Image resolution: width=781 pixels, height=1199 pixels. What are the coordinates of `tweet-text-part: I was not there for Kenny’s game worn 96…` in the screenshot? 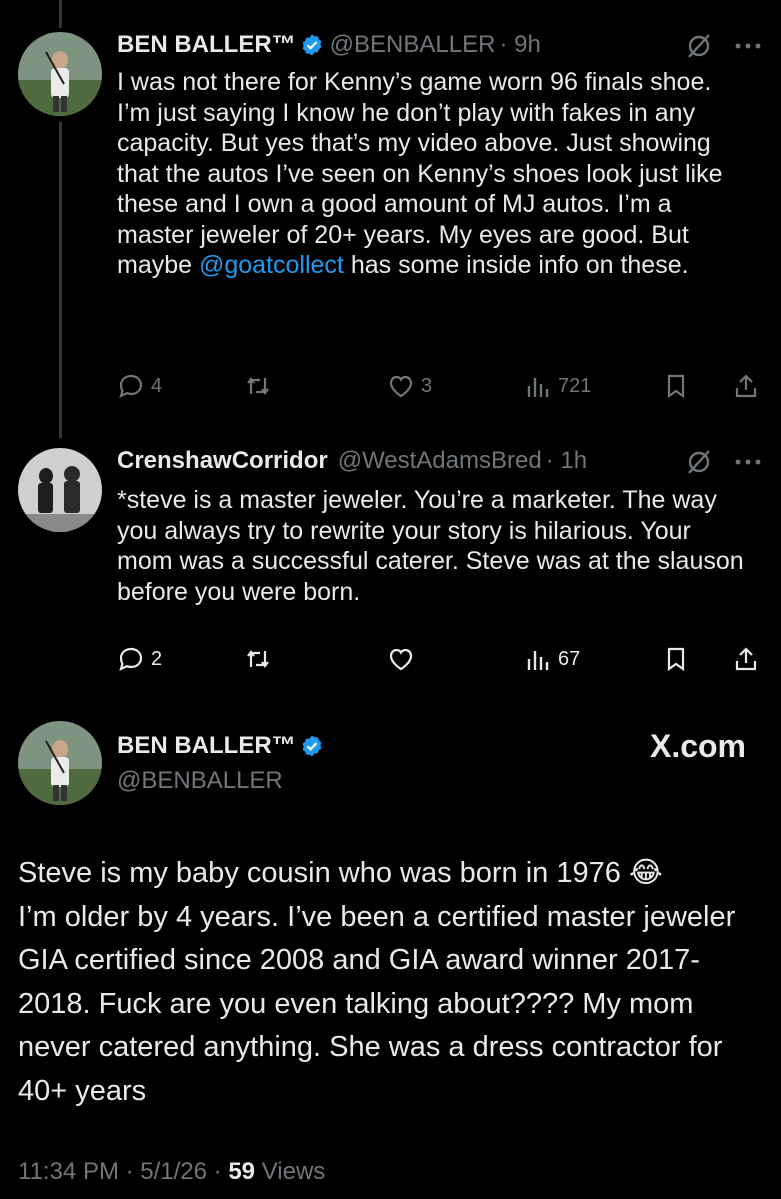 It's located at (420, 173).